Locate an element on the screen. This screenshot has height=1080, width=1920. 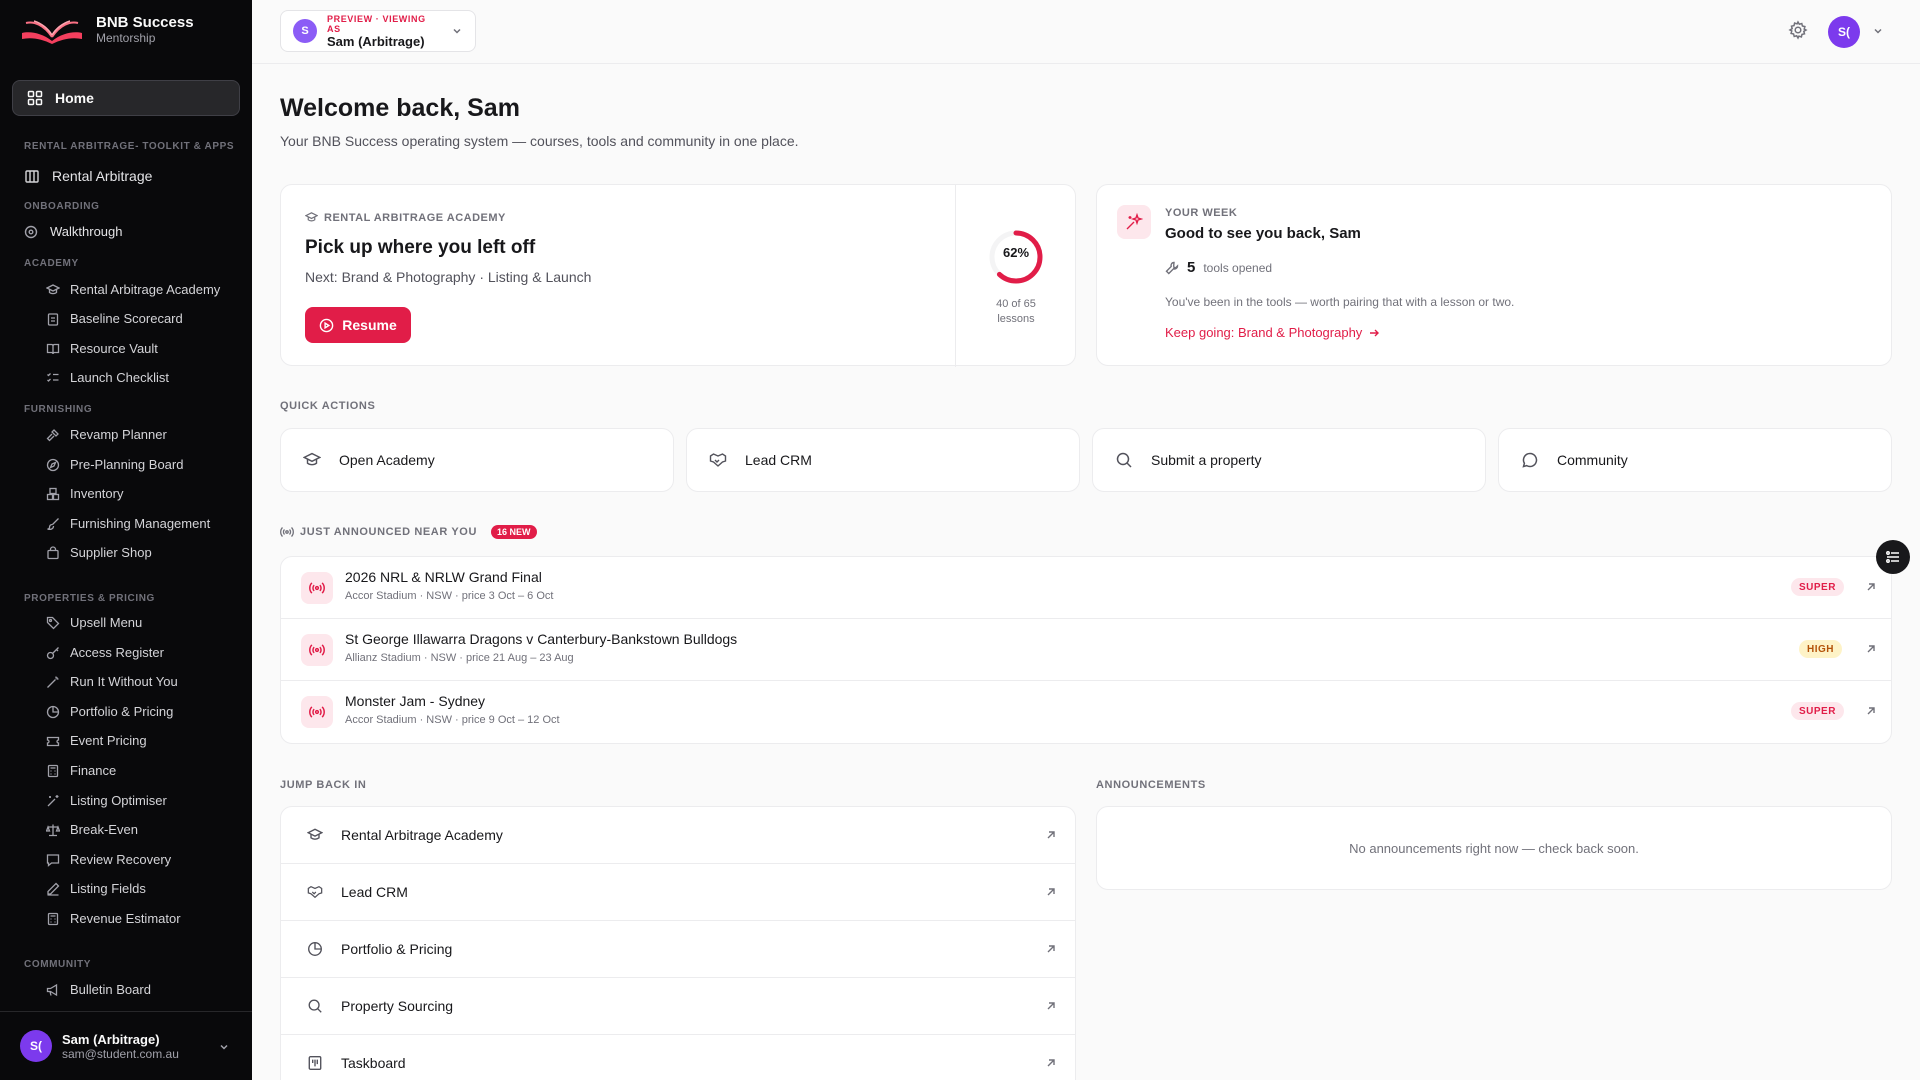
sidebar-item-access-register: Access Register is located at coordinates (105, 652).